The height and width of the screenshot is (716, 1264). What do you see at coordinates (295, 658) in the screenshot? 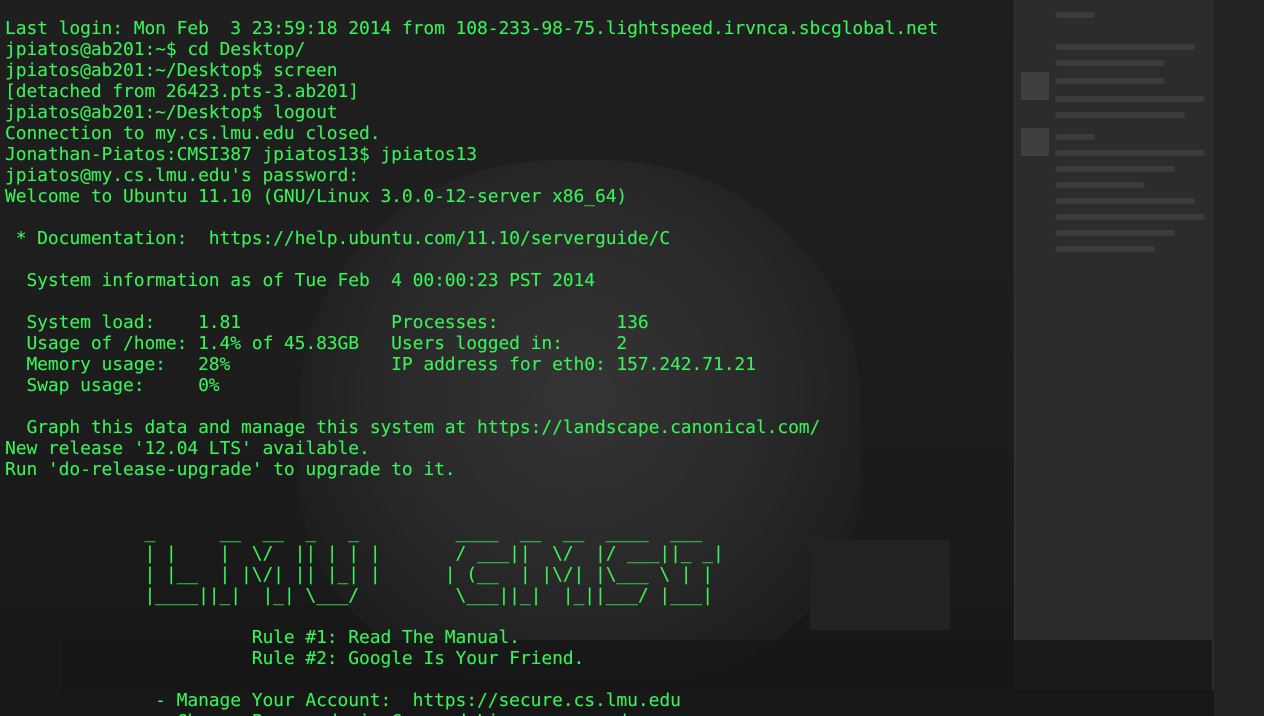
I see `terminal-line: Rule #2: Google Is Your Friend.` at bounding box center [295, 658].